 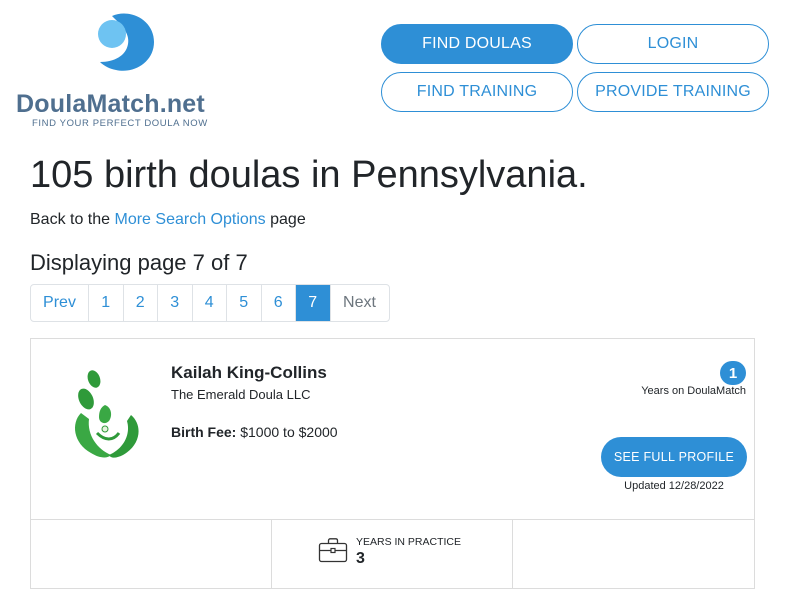 What do you see at coordinates (674, 486) in the screenshot?
I see `updated-date: Updated 12/28/2022` at bounding box center [674, 486].